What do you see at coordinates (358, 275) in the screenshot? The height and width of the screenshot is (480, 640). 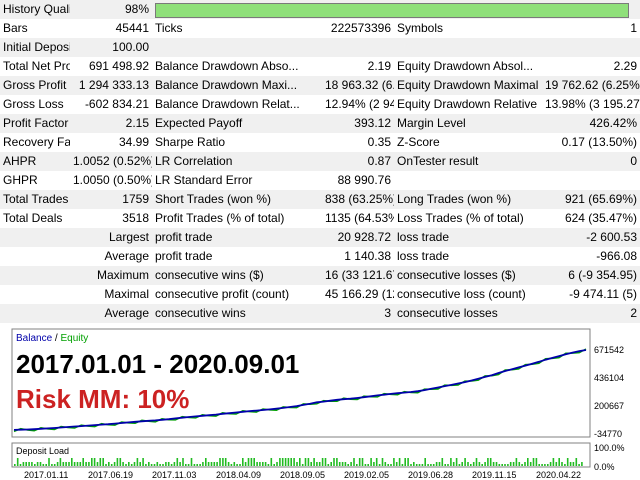 I see `stats-value: 16 (33 121.67)` at bounding box center [358, 275].